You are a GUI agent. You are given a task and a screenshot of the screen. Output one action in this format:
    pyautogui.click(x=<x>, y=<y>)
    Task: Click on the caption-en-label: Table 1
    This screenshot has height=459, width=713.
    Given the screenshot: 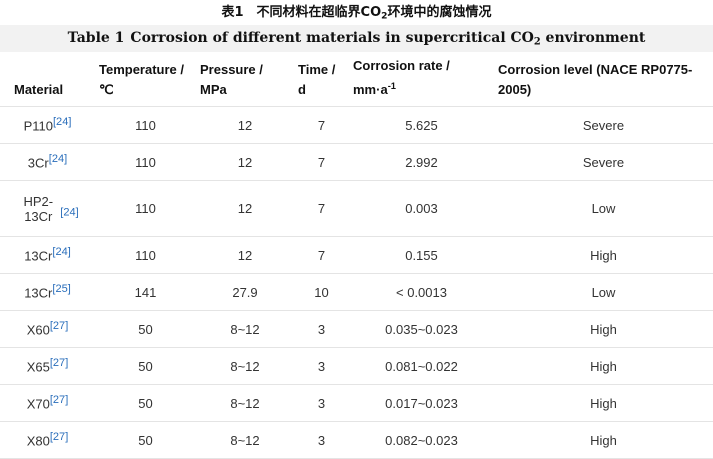 What is the action you would take?
    pyautogui.click(x=96, y=38)
    